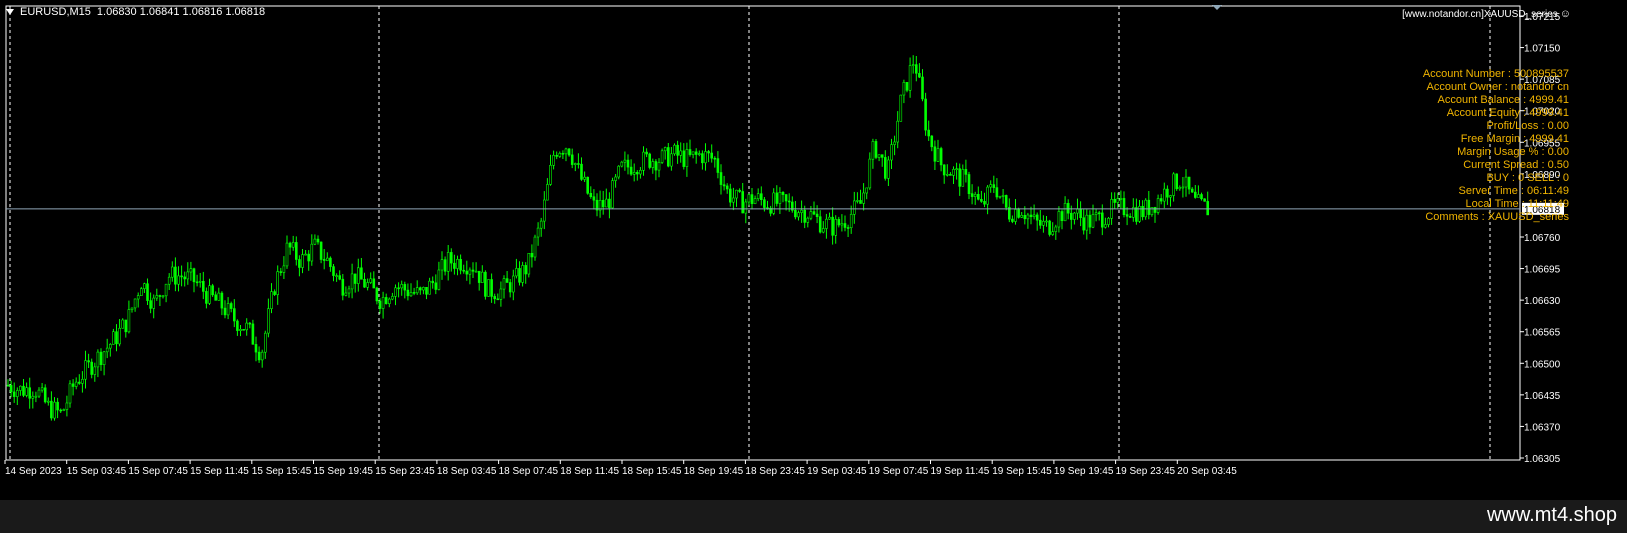 This screenshot has height=533, width=1627. I want to click on shift-marker-icon, so click(1217, 7).